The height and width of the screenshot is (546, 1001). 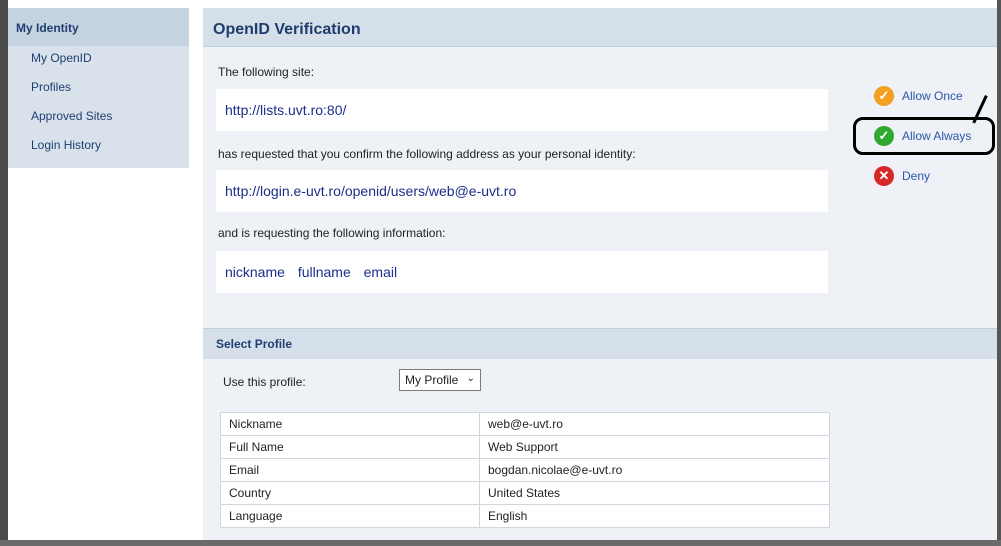 What do you see at coordinates (654, 447) in the screenshot?
I see `attr-value: Web Support` at bounding box center [654, 447].